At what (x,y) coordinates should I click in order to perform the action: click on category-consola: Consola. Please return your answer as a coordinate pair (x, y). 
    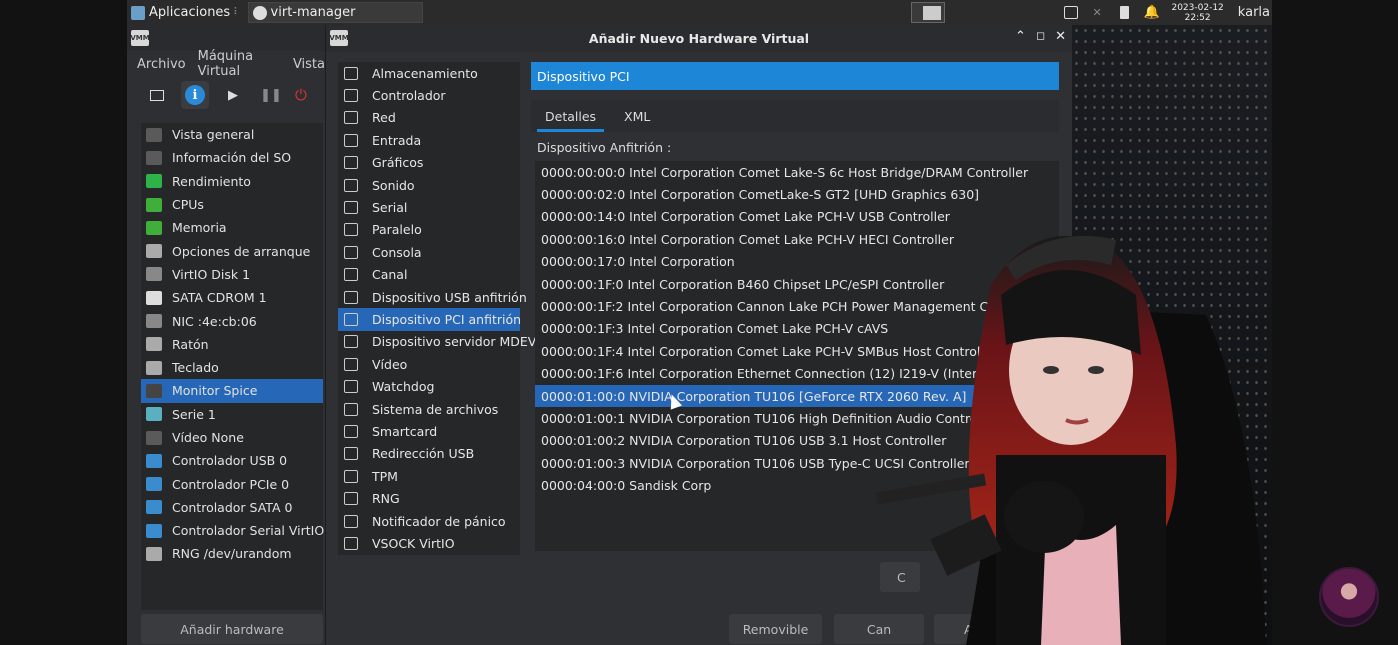
    Looking at the image, I should click on (429, 252).